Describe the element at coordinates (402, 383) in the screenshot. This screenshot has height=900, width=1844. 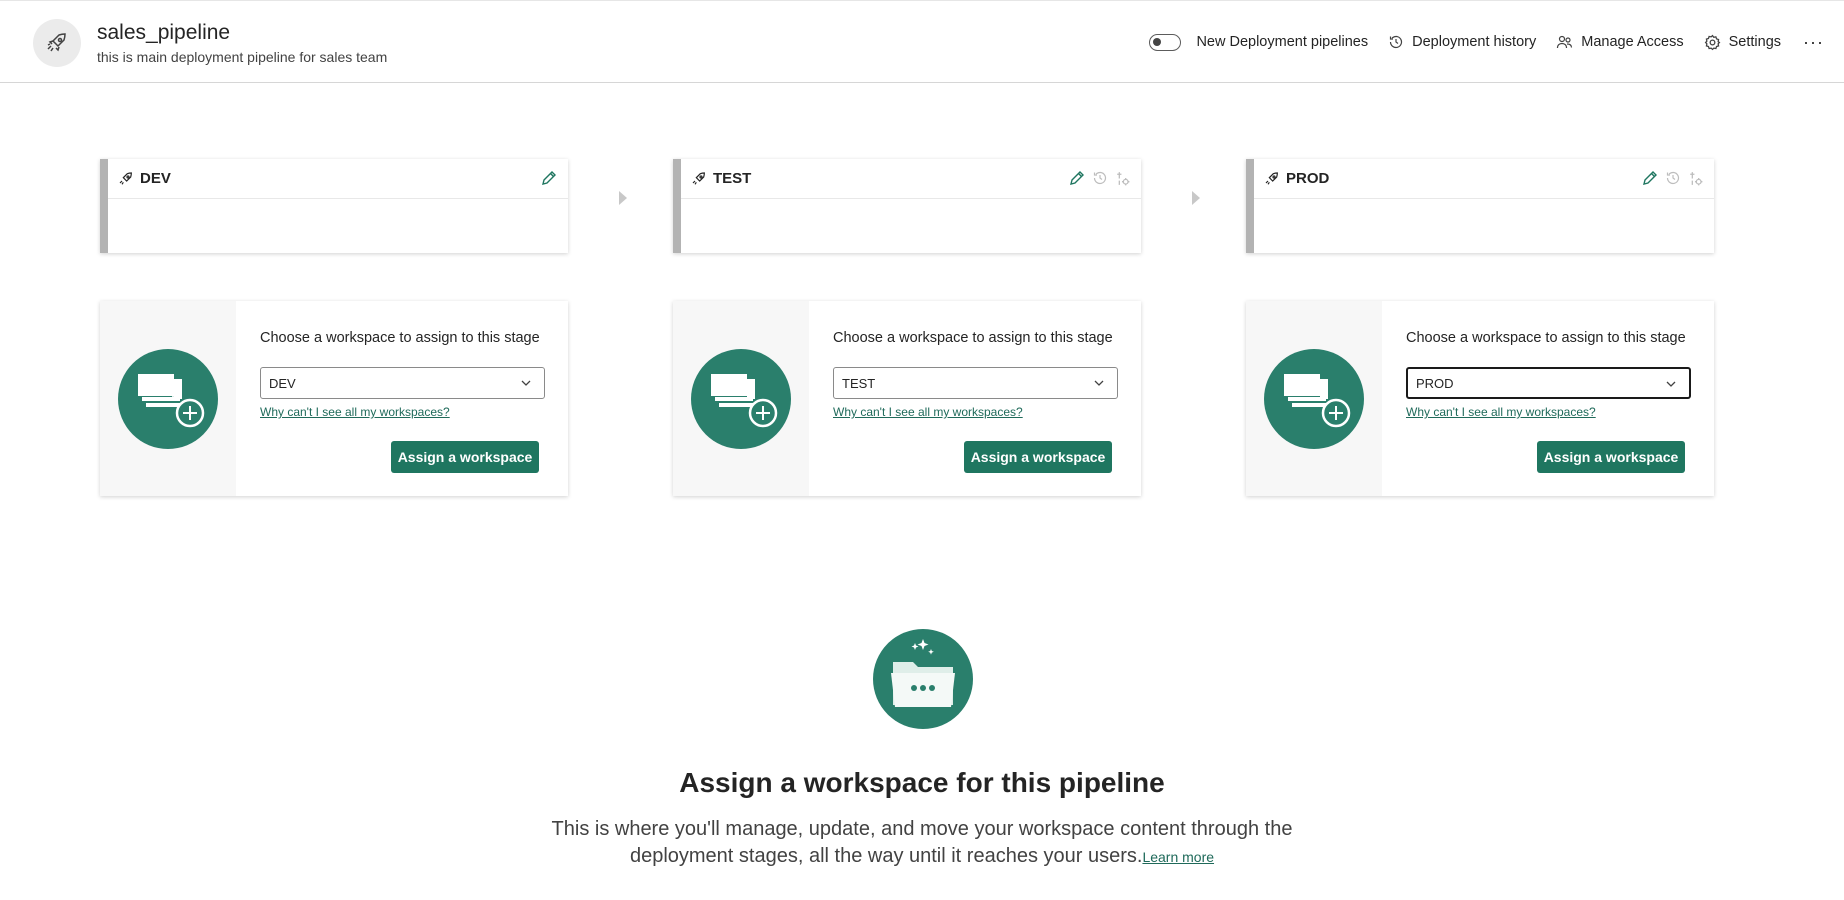
I see `workspace-dropdown: DEV` at that location.